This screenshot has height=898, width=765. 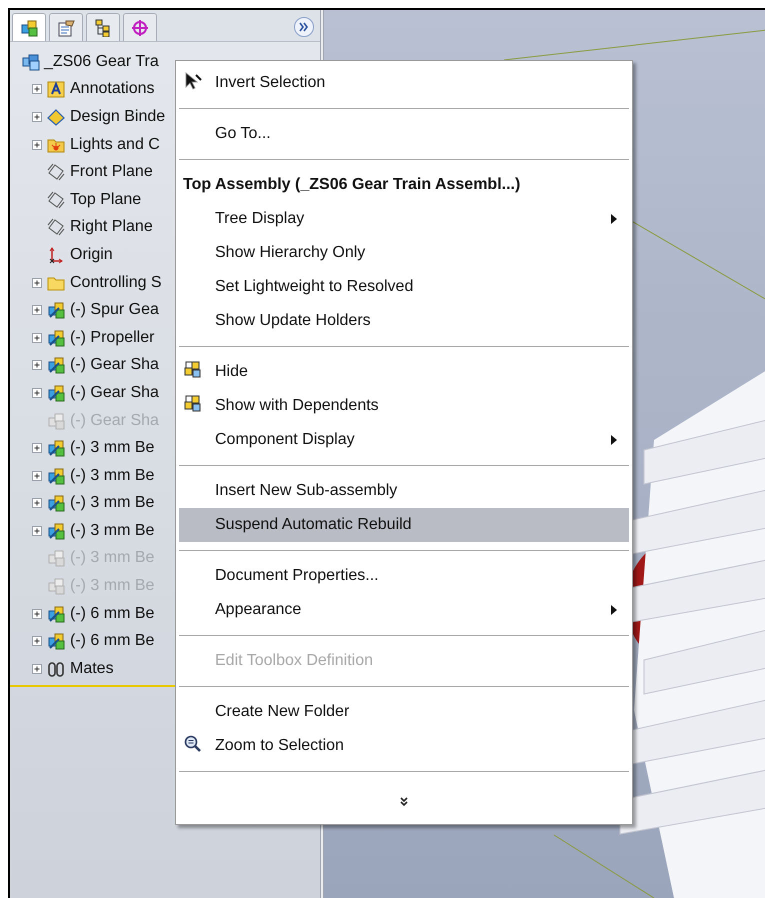 What do you see at coordinates (106, 200) in the screenshot?
I see `tree-item: Top Plane` at bounding box center [106, 200].